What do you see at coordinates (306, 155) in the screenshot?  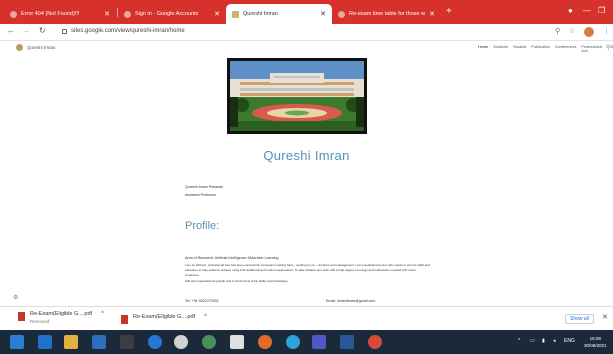 I see `page-title: Qureshi Imran` at bounding box center [306, 155].